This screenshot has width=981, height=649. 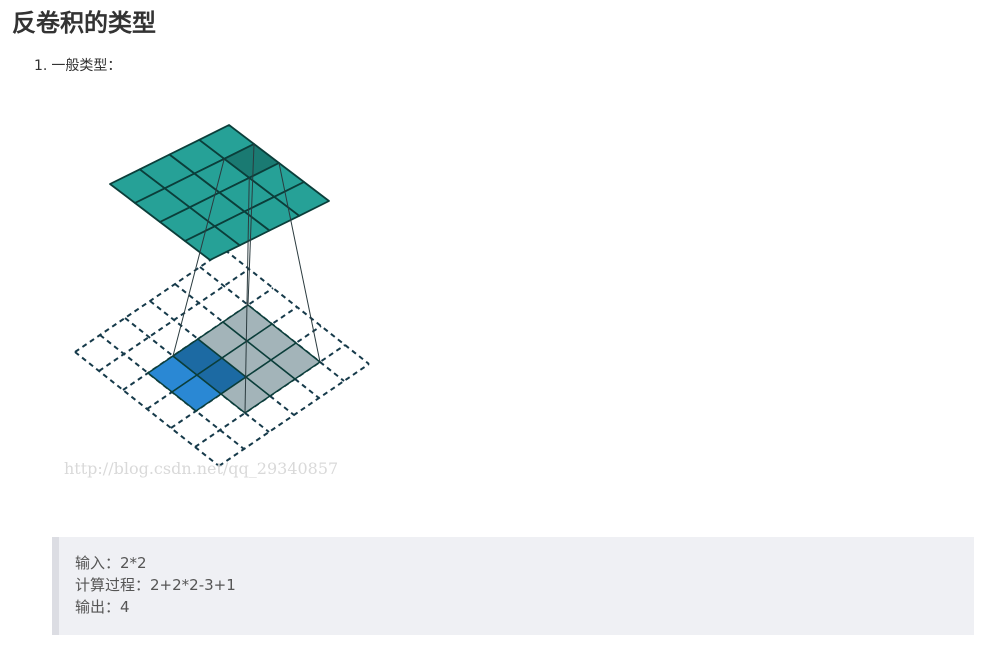 What do you see at coordinates (201, 468) in the screenshot?
I see `watermark: http://blog.csdn.net/qq_29340857` at bounding box center [201, 468].